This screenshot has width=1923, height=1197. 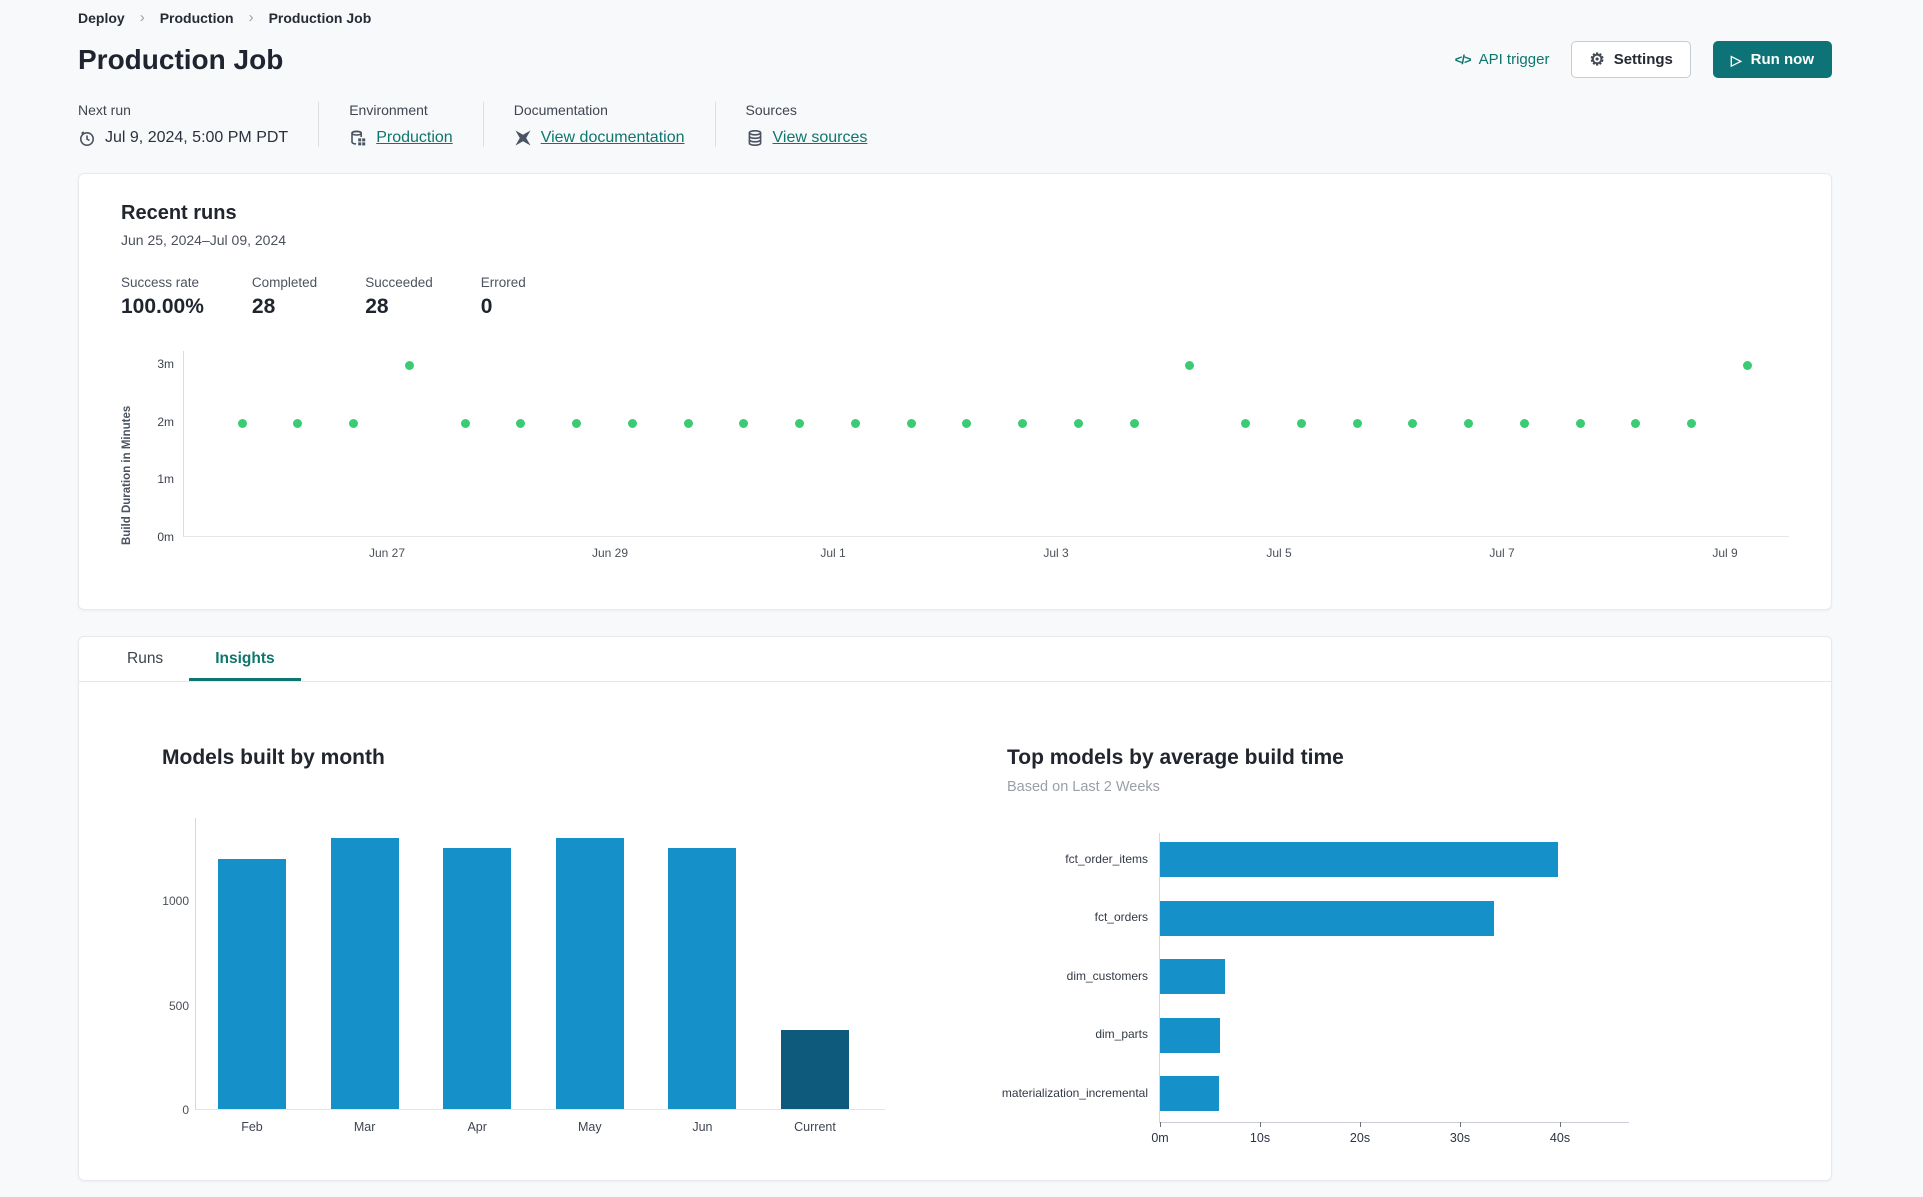 What do you see at coordinates (104, 110) in the screenshot?
I see `next-run-label: Next run` at bounding box center [104, 110].